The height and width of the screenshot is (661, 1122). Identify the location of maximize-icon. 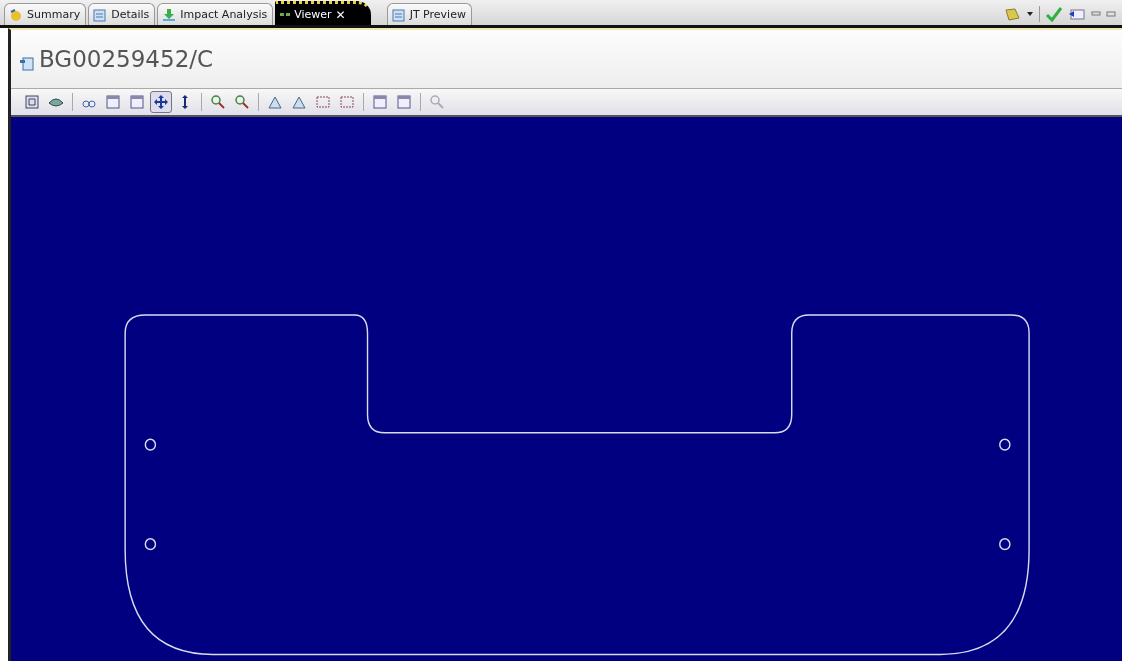
(1111, 14).